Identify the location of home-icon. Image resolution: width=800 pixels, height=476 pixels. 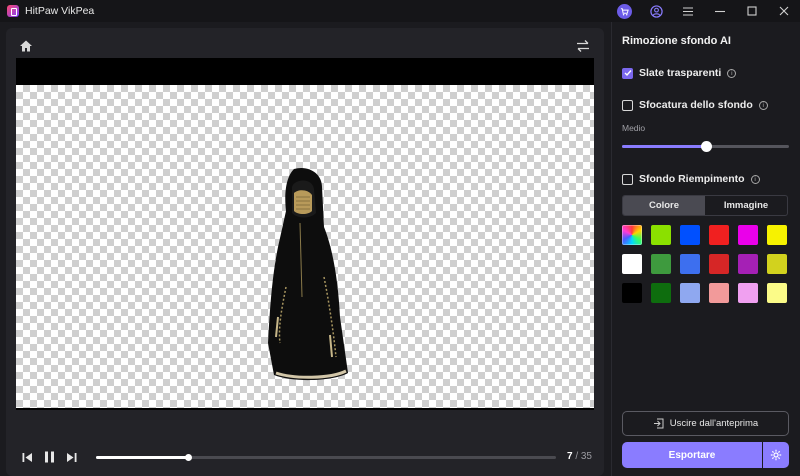
(26, 46).